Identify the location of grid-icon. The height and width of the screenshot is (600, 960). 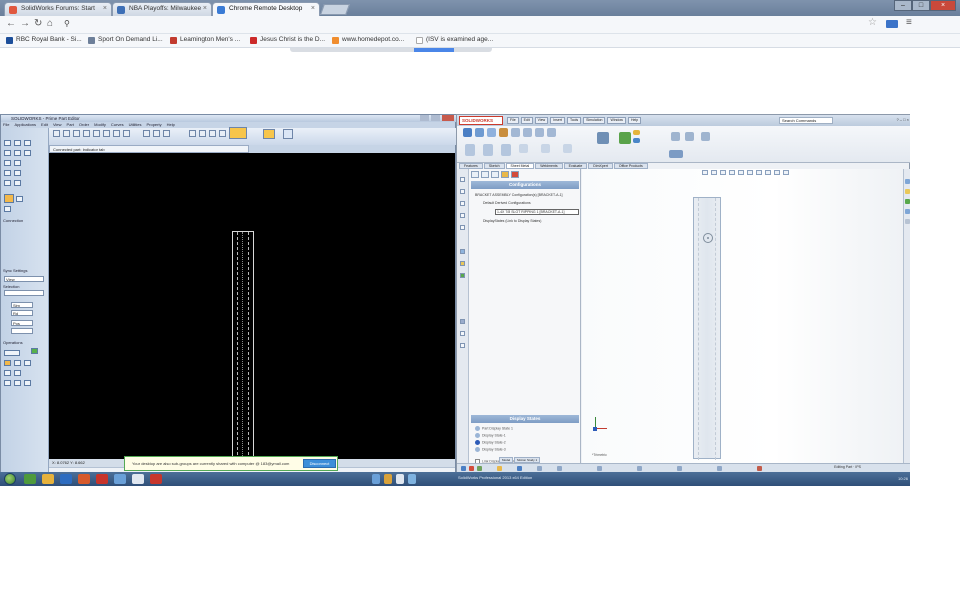
(192, 133).